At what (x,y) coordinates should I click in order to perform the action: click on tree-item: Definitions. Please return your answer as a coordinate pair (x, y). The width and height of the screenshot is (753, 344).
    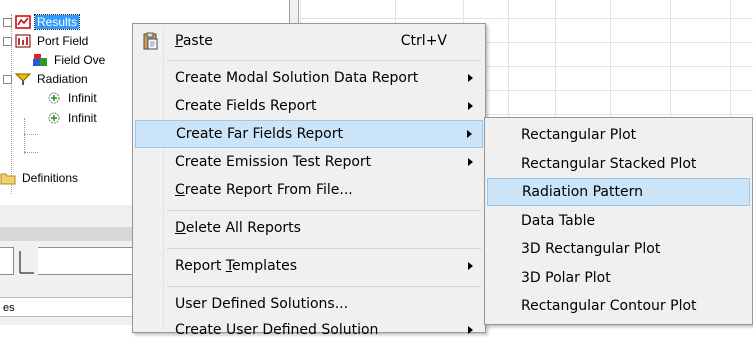
    Looking at the image, I should click on (40, 178).